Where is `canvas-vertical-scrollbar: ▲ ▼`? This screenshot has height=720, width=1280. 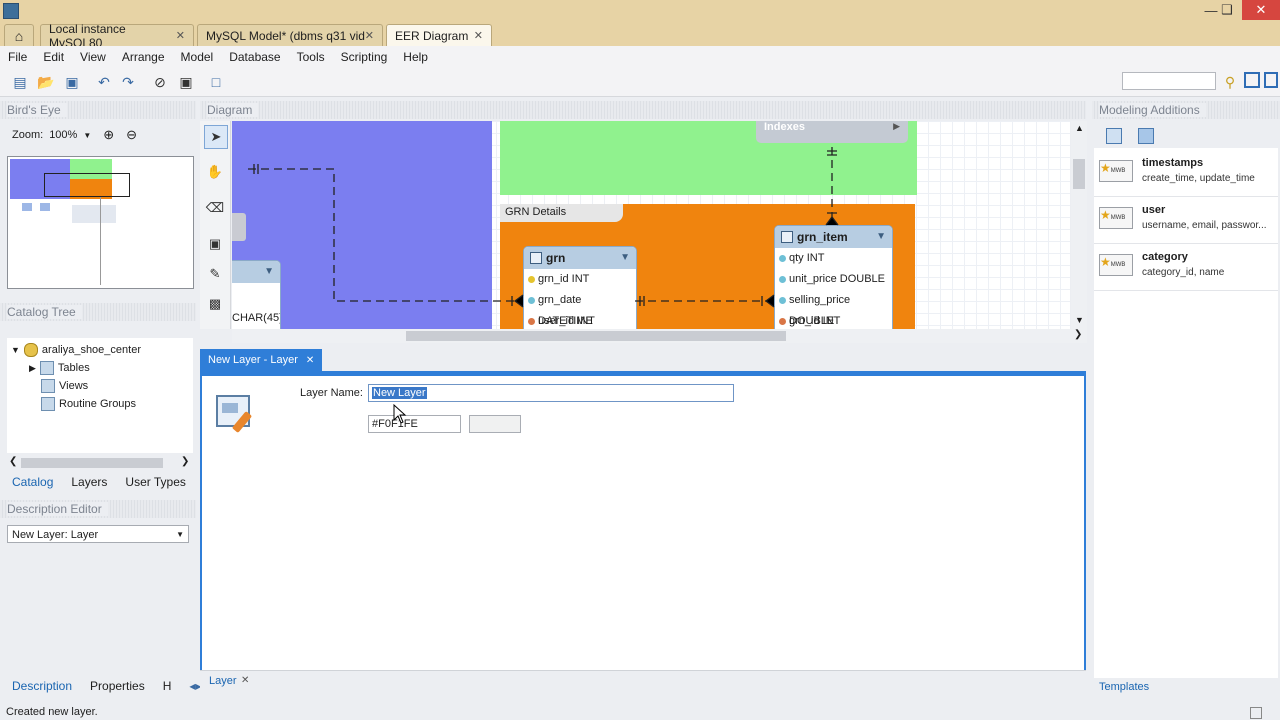 canvas-vertical-scrollbar: ▲ ▼ is located at coordinates (1079, 225).